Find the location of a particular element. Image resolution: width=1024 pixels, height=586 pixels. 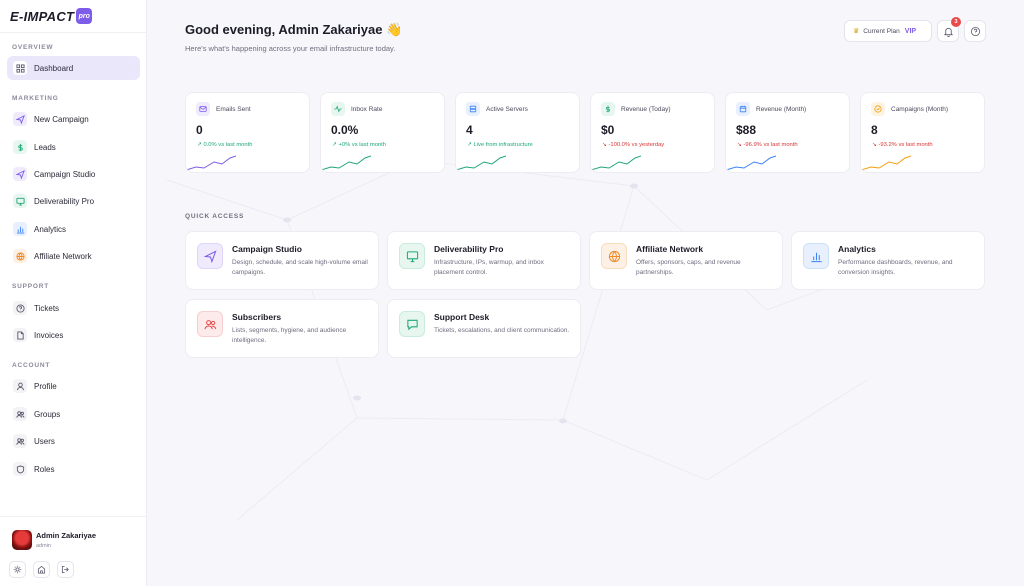

stat-card-emails-sent: Emails Sent 0 ↗ 0.0% vs last month is located at coordinates (247, 132).